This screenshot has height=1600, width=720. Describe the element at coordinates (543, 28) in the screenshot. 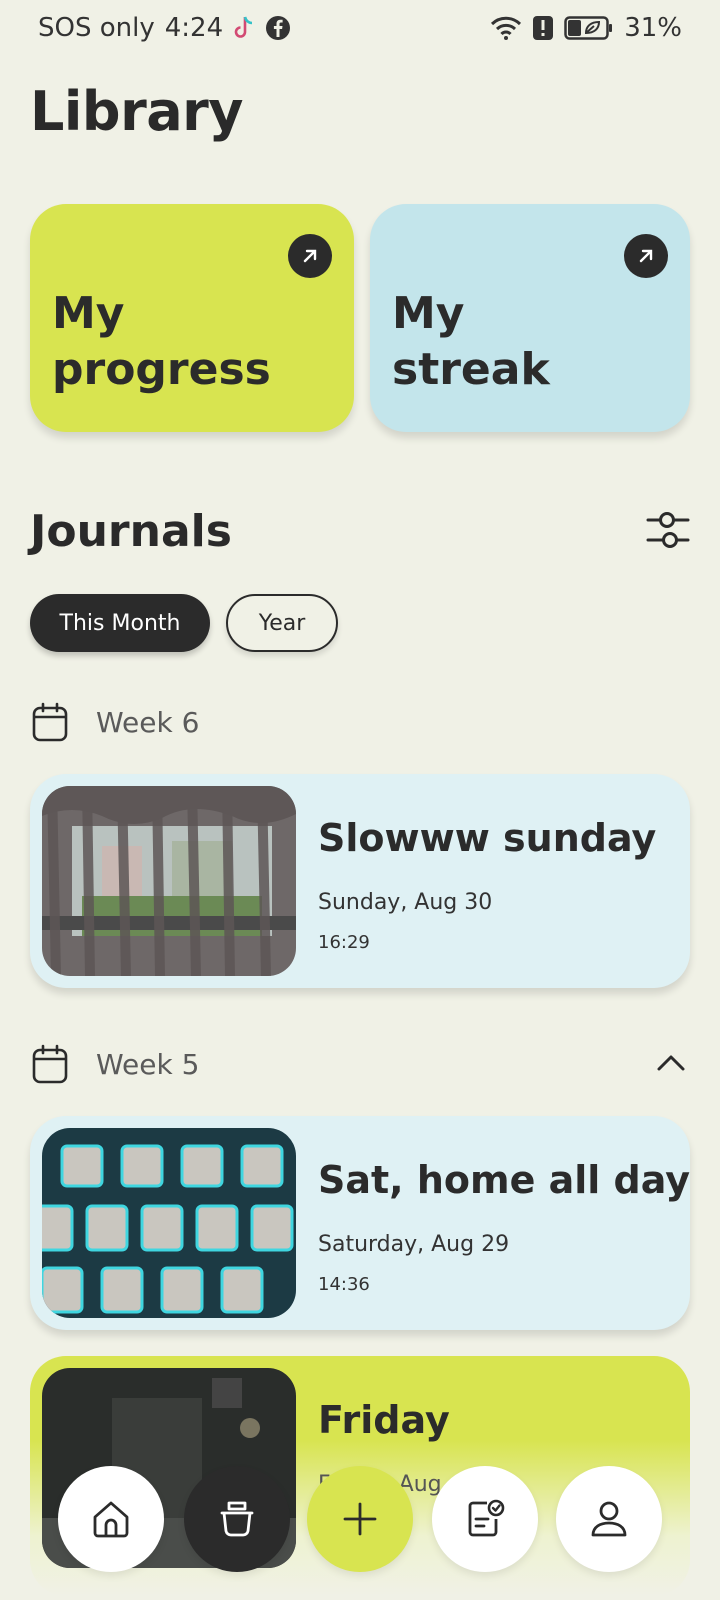

I see `alert-icon` at that location.